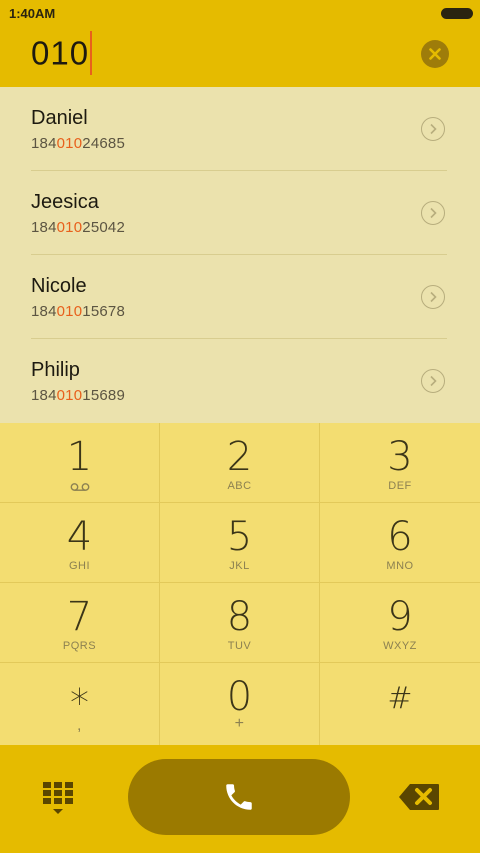 The image size is (480, 853). I want to click on backspace-icon, so click(419, 797).